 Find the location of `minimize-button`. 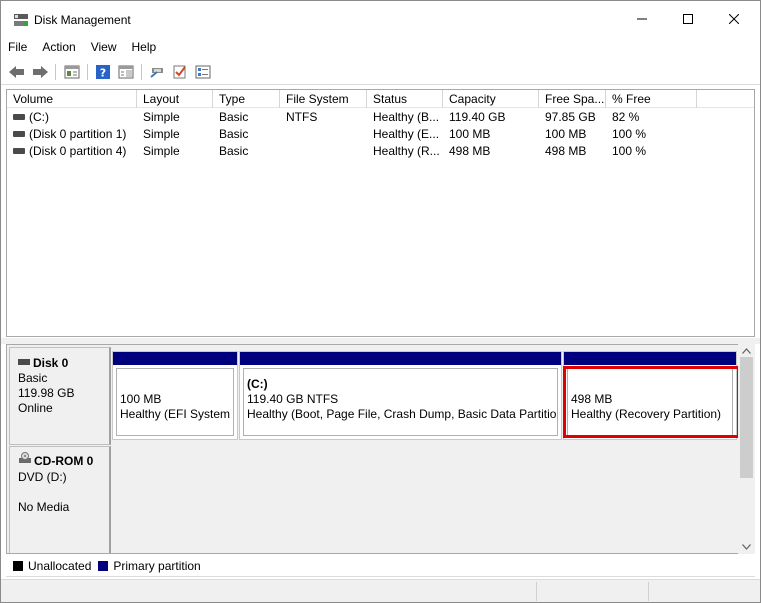

minimize-button is located at coordinates (642, 19).